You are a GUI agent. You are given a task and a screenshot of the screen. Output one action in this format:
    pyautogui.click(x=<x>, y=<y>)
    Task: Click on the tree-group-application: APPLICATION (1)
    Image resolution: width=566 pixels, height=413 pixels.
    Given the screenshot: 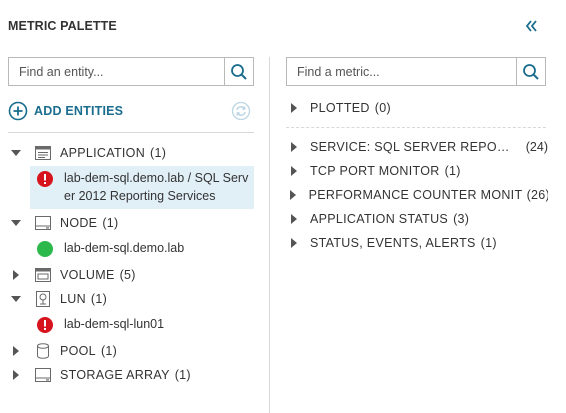 What is the action you would take?
    pyautogui.click(x=131, y=153)
    